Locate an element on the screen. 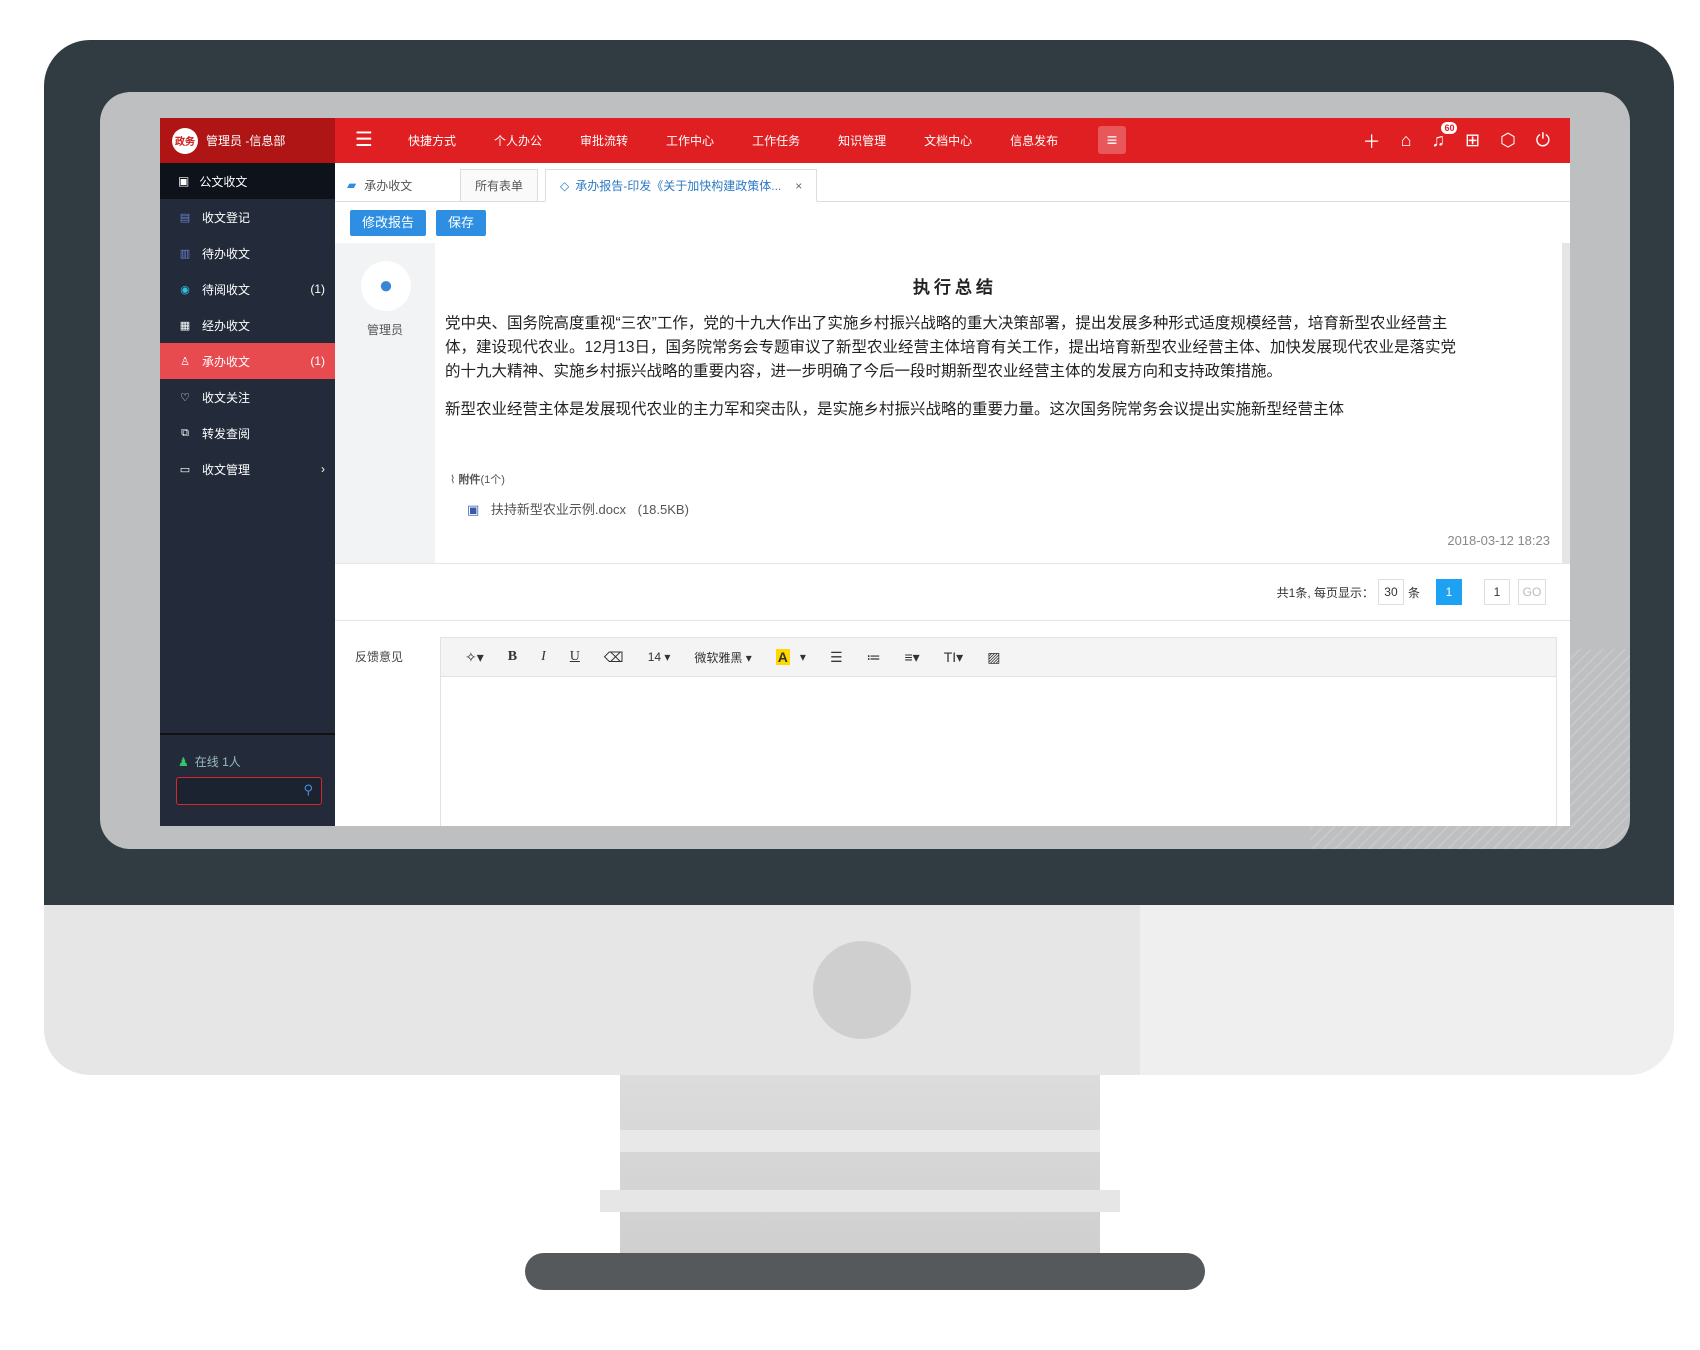  sidebar-item-label: 收文管理 is located at coordinates (226, 469).